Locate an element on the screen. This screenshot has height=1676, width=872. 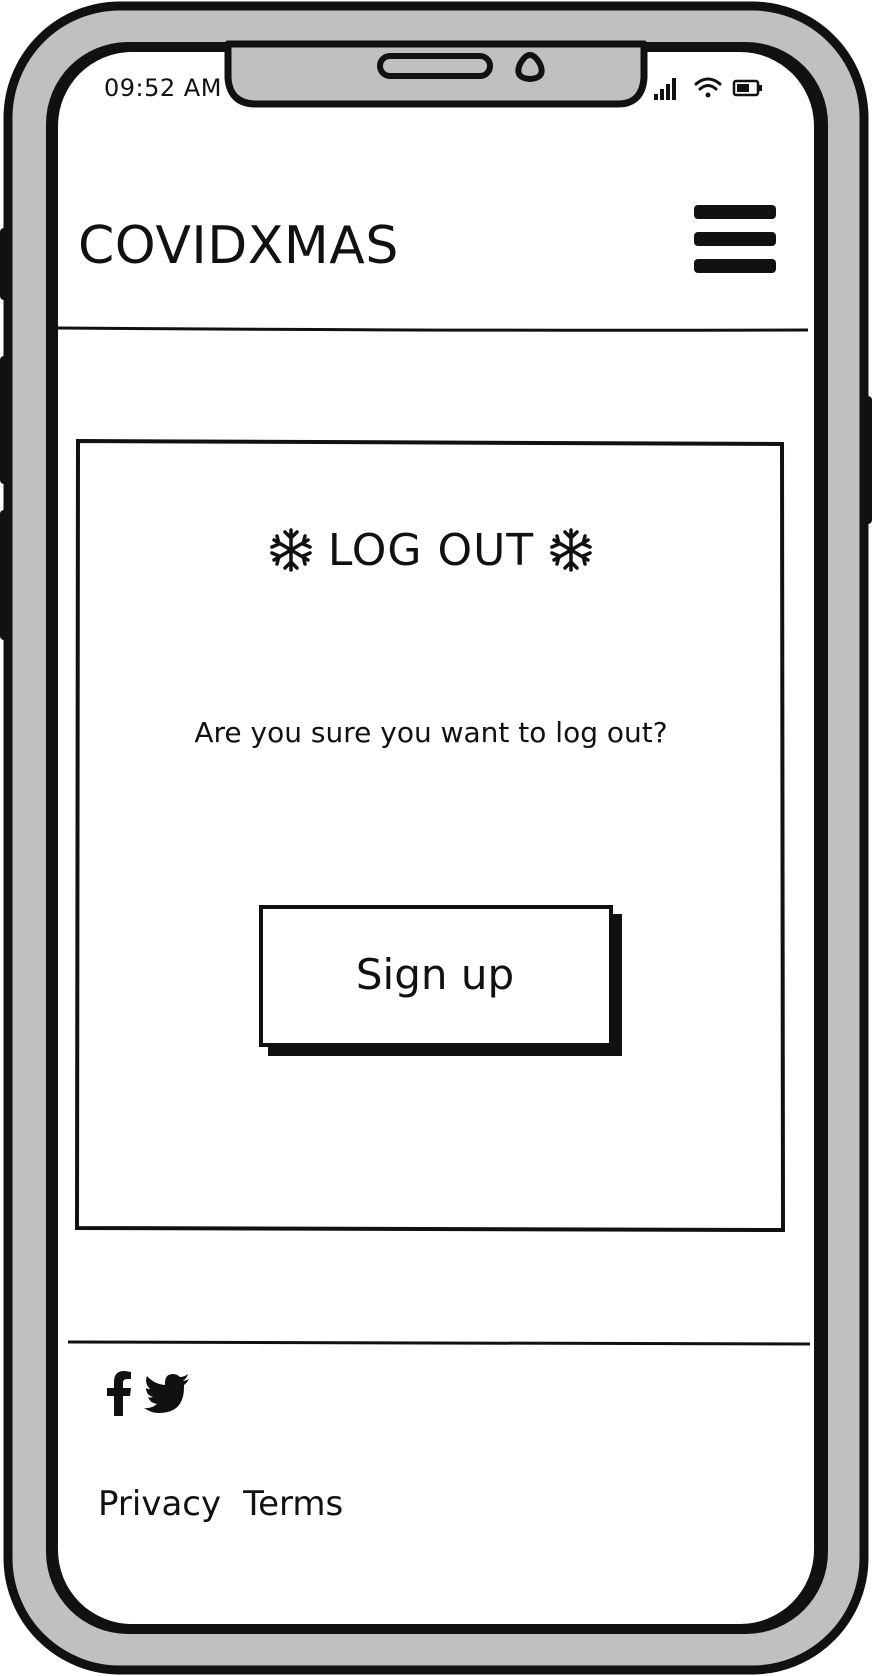
logout-confirm-message: Are you sure you want to log out? is located at coordinates (431, 732).